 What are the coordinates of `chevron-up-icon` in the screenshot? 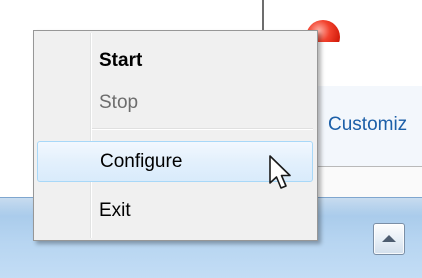 It's located at (389, 238).